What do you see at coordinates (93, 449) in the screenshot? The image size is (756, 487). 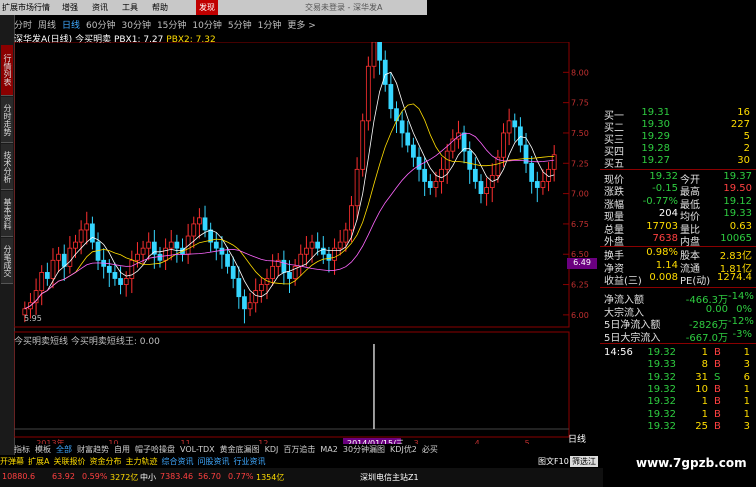 I see `indicator-tab-3: 财富趋势` at bounding box center [93, 449].